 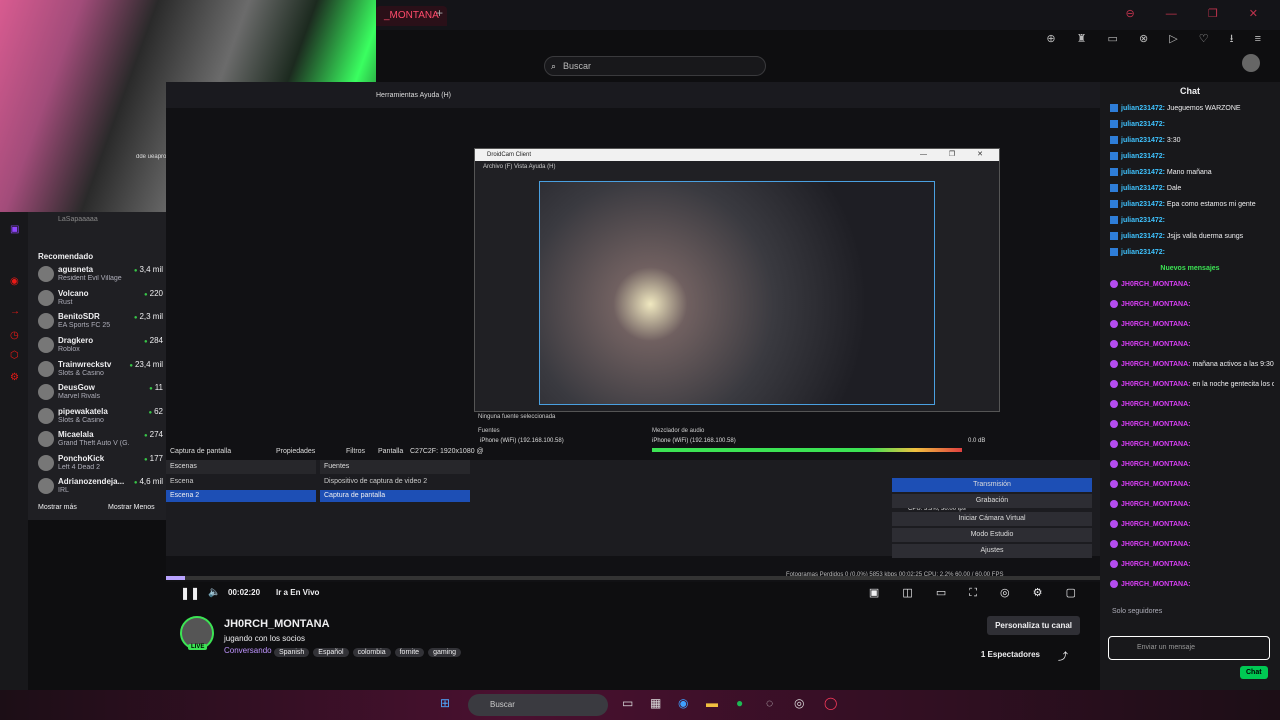 What do you see at coordinates (1158, 39) in the screenshot?
I see `browser-toolbar-icons: ⊕ ♜ ▭ ⊗ ▷ ♡ ⭳ ≡` at bounding box center [1158, 39].